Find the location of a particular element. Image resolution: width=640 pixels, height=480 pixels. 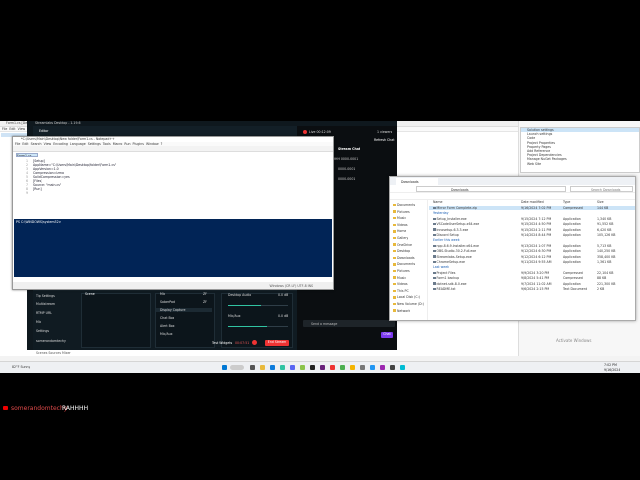

source-item: SoberPad is located at coordinates (167, 302).